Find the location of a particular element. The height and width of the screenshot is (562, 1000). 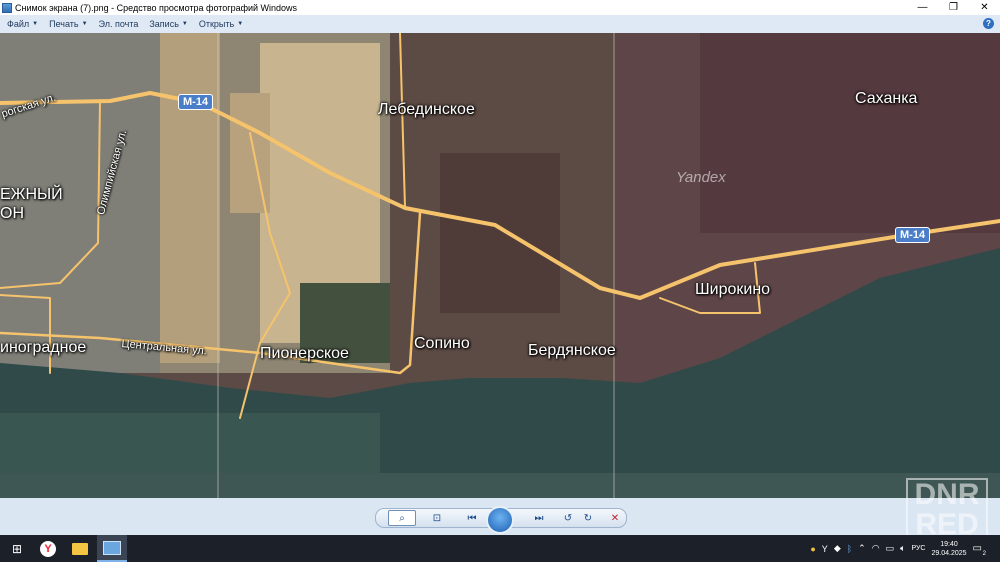

rotate-left-button: ↺ is located at coordinates (568, 518).